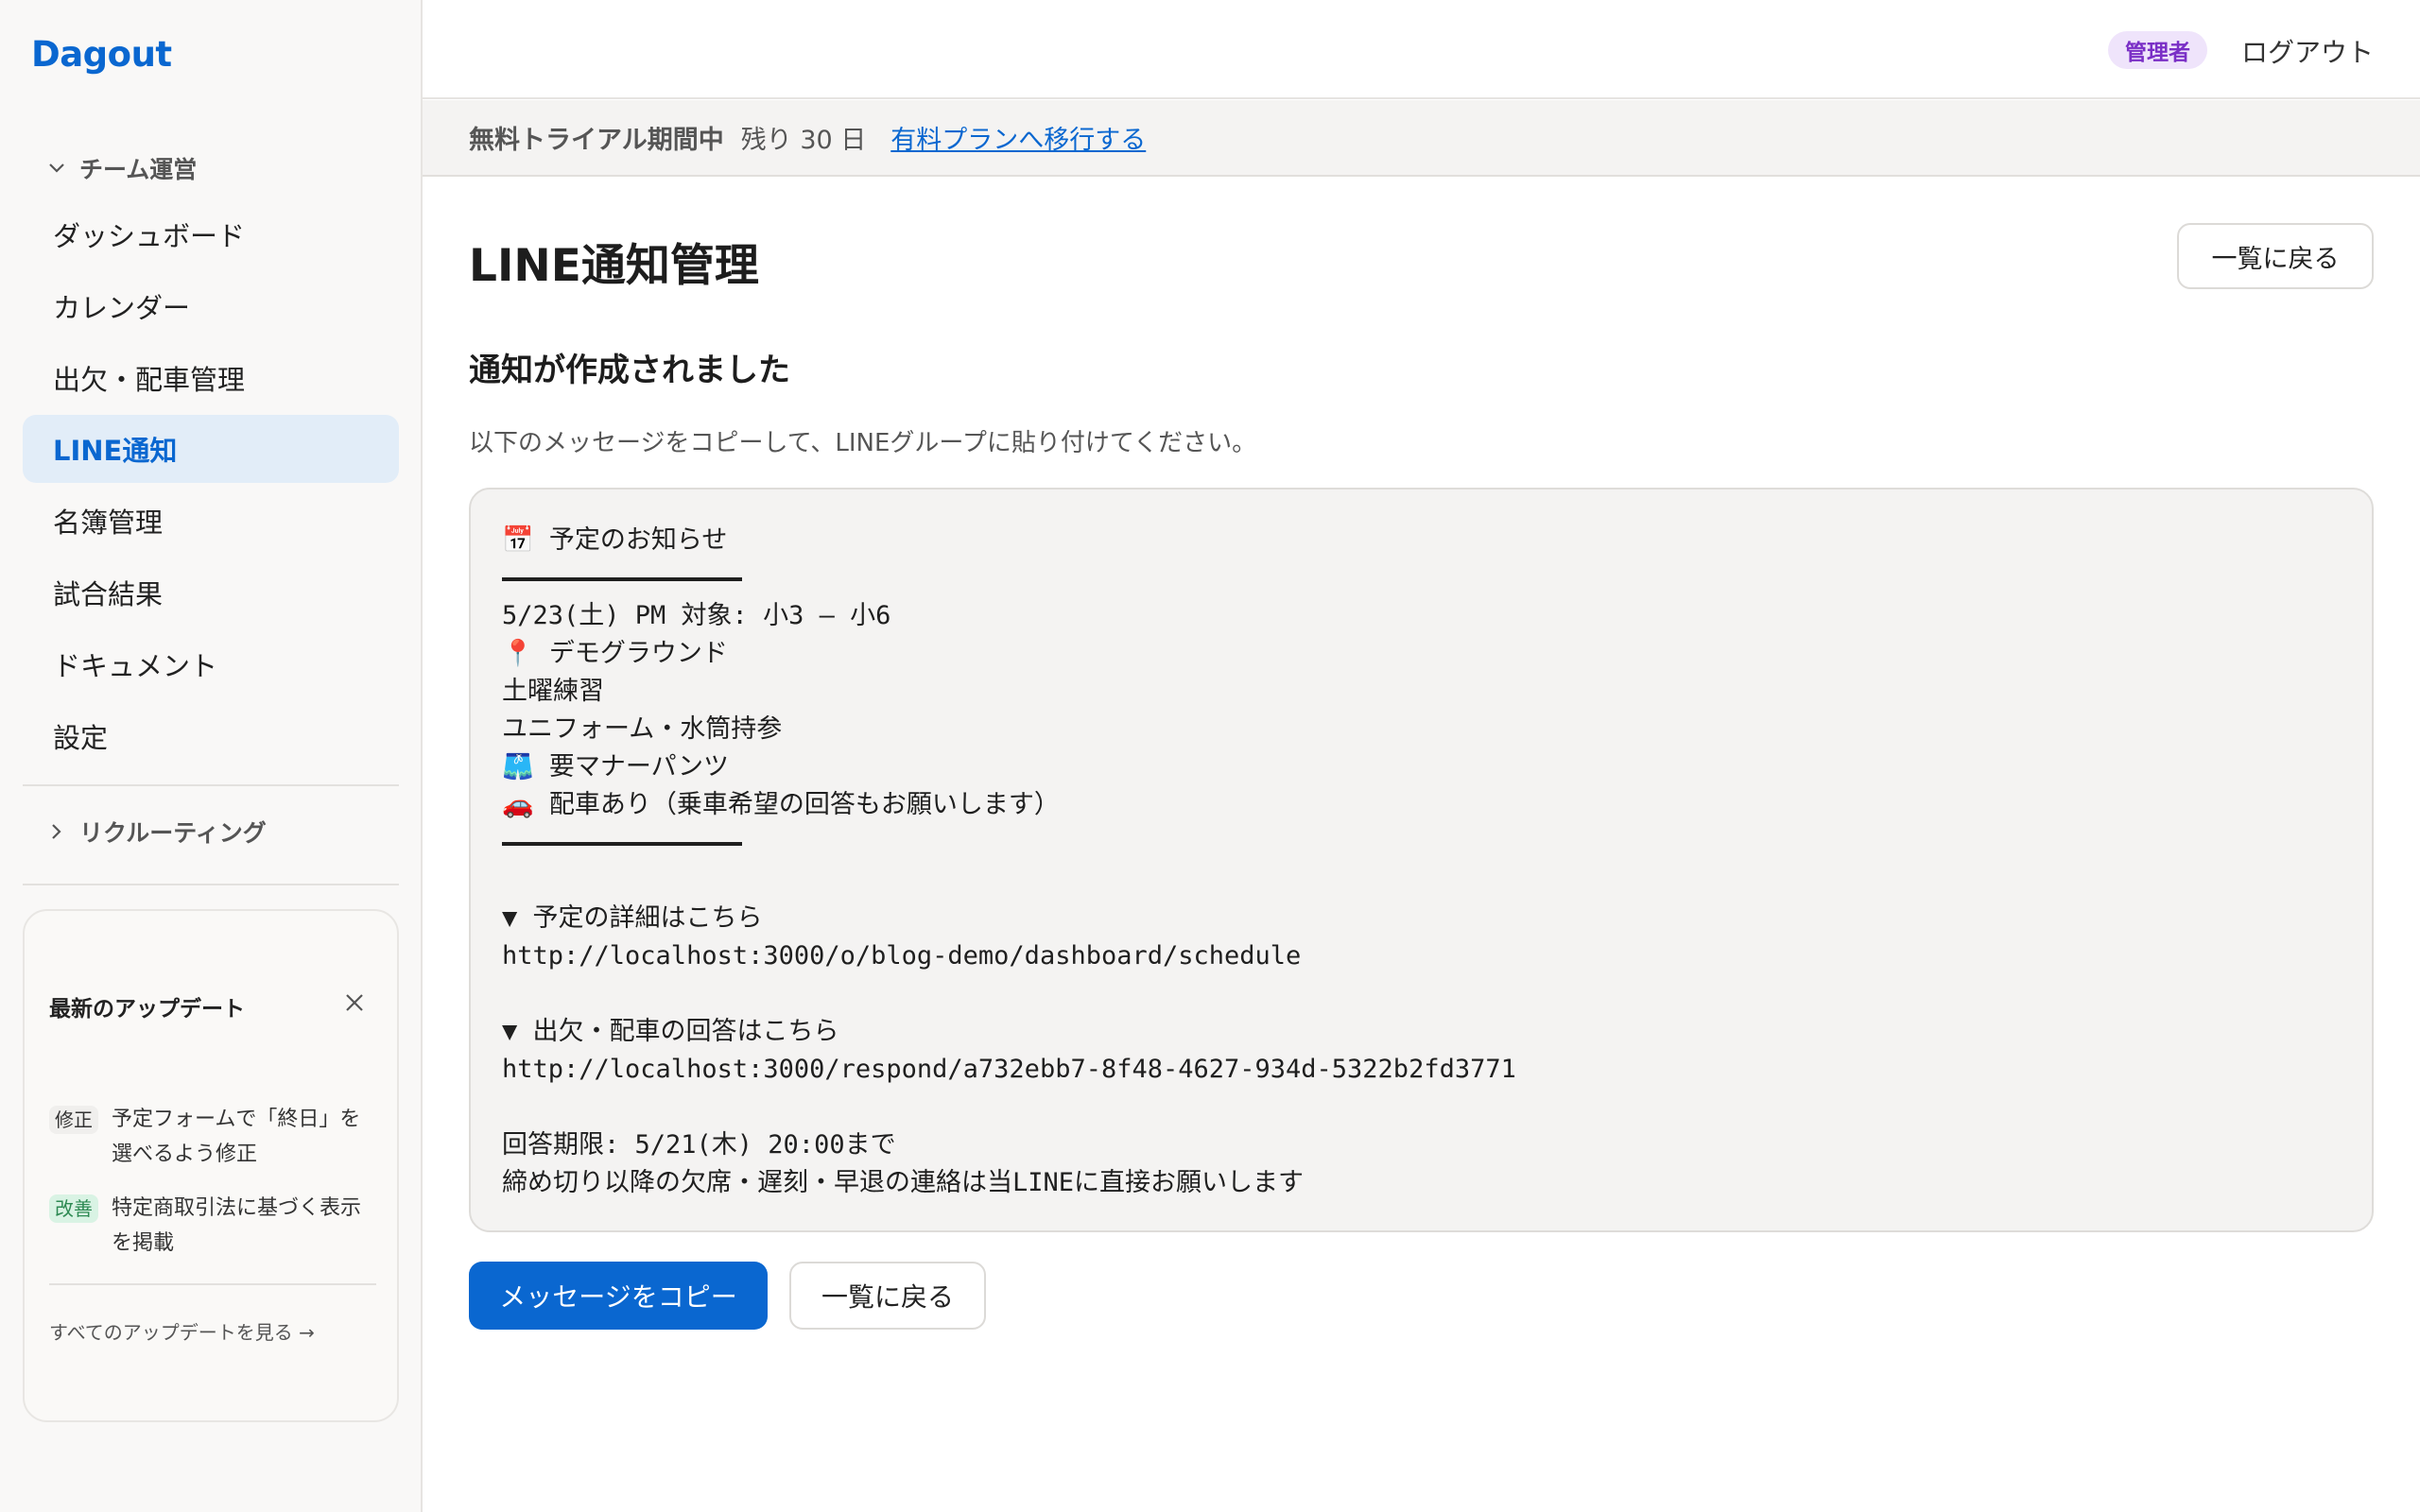  I want to click on tag-fix: 修正, so click(73, 1120).